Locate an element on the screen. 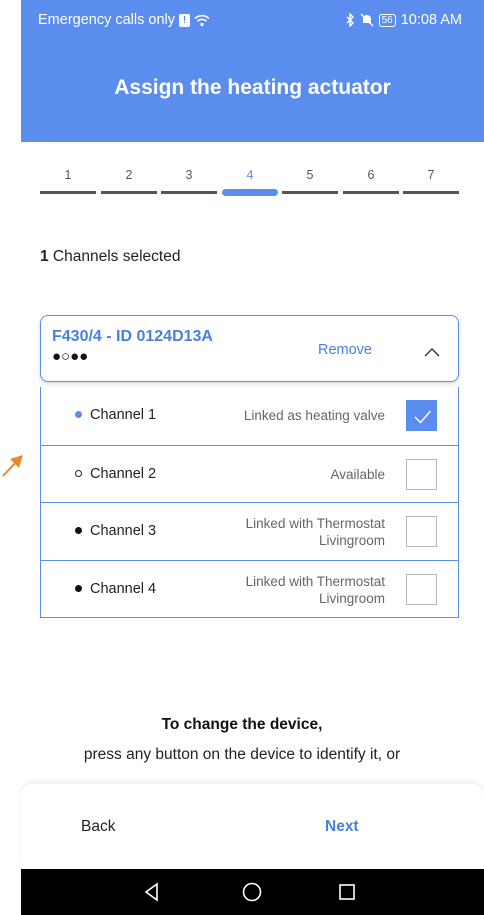 Image resolution: width=484 pixels, height=915 pixels. step-bar-active is located at coordinates (250, 192).